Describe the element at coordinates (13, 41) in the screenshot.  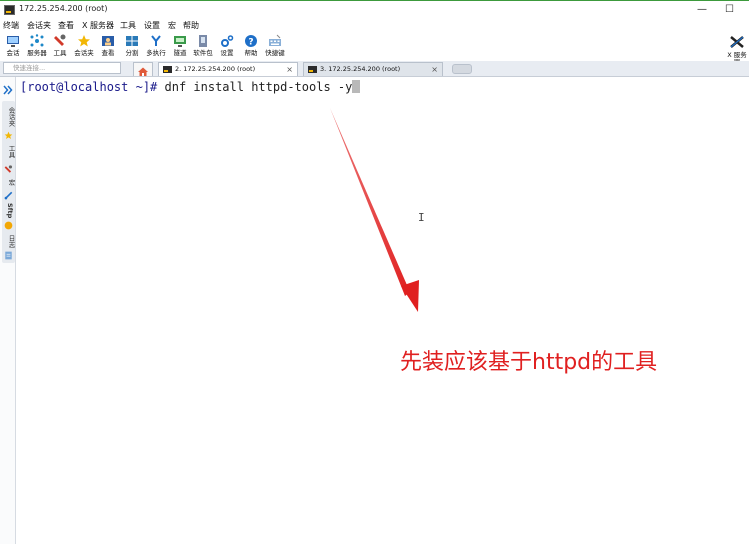
I see `session-icon` at that location.